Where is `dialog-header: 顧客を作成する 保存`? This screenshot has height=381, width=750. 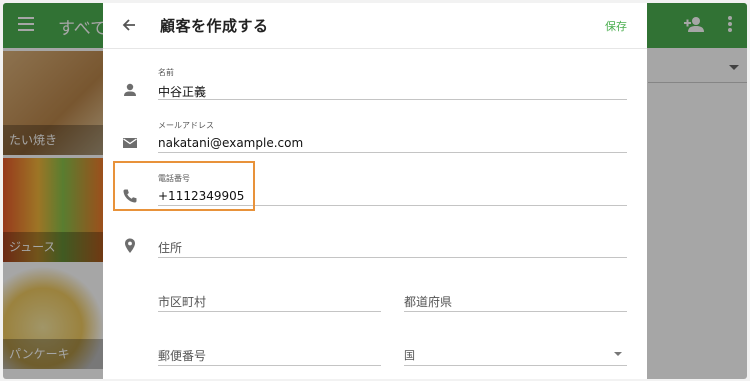 dialog-header: 顧客を作成する 保存 is located at coordinates (375, 26).